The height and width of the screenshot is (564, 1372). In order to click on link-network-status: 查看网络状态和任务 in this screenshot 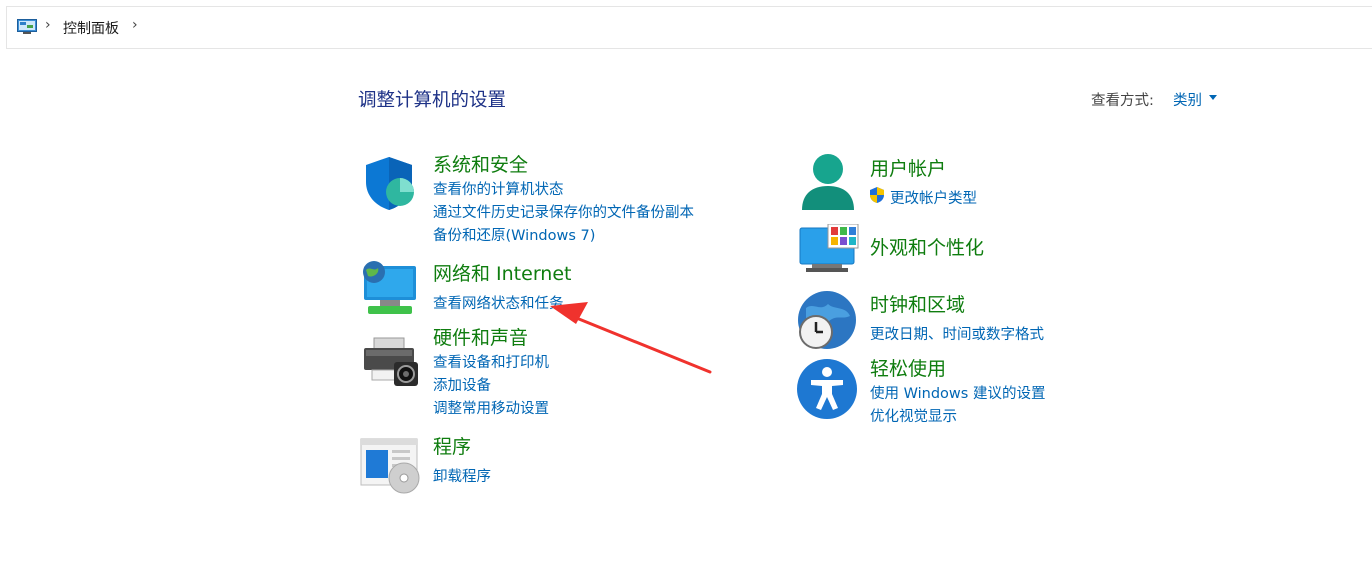, I will do `click(498, 302)`.